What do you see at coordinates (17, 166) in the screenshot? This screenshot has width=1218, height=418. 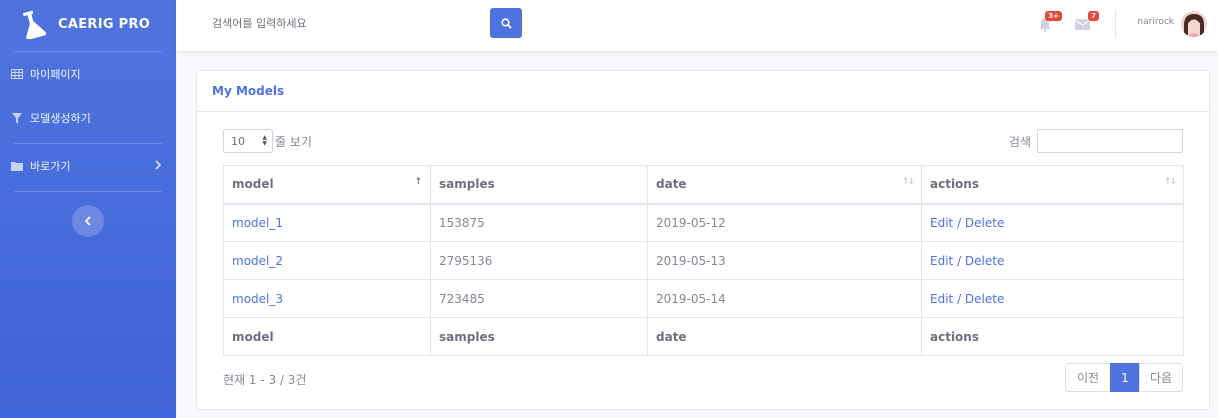 I see `folder-icon` at bounding box center [17, 166].